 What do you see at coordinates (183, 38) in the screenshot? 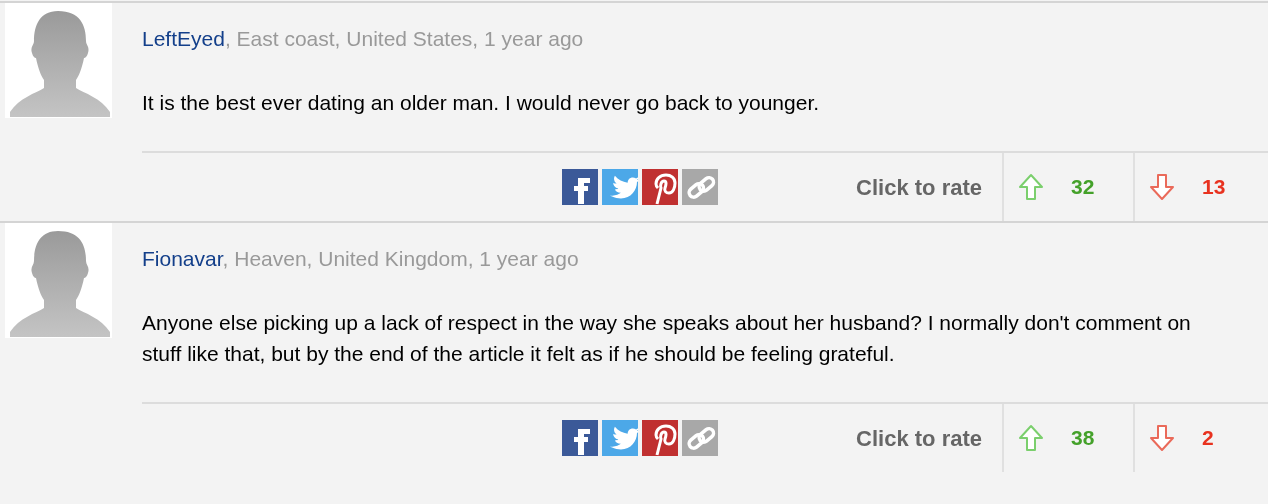
I see `author-link: LeftEyed` at bounding box center [183, 38].